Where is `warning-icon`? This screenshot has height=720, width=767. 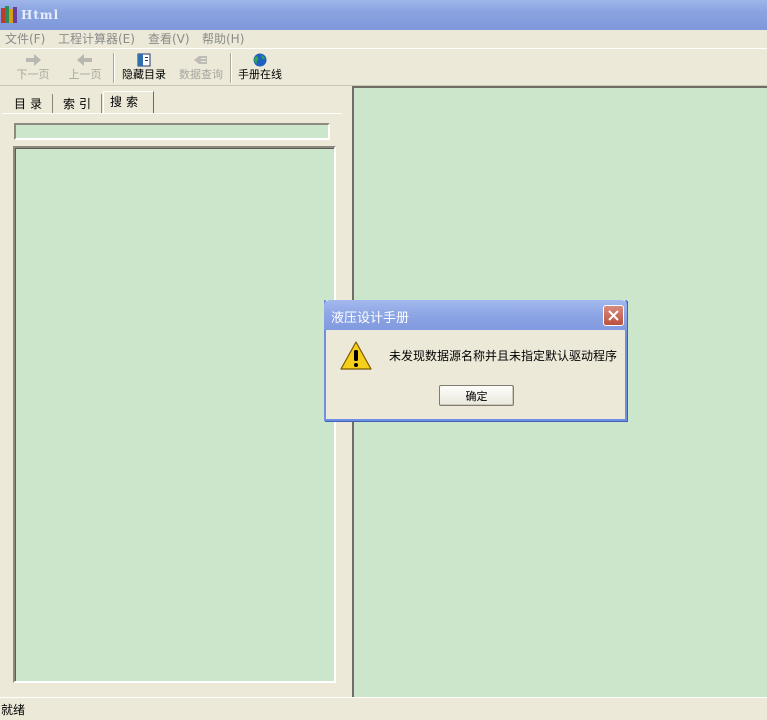 warning-icon is located at coordinates (356, 355).